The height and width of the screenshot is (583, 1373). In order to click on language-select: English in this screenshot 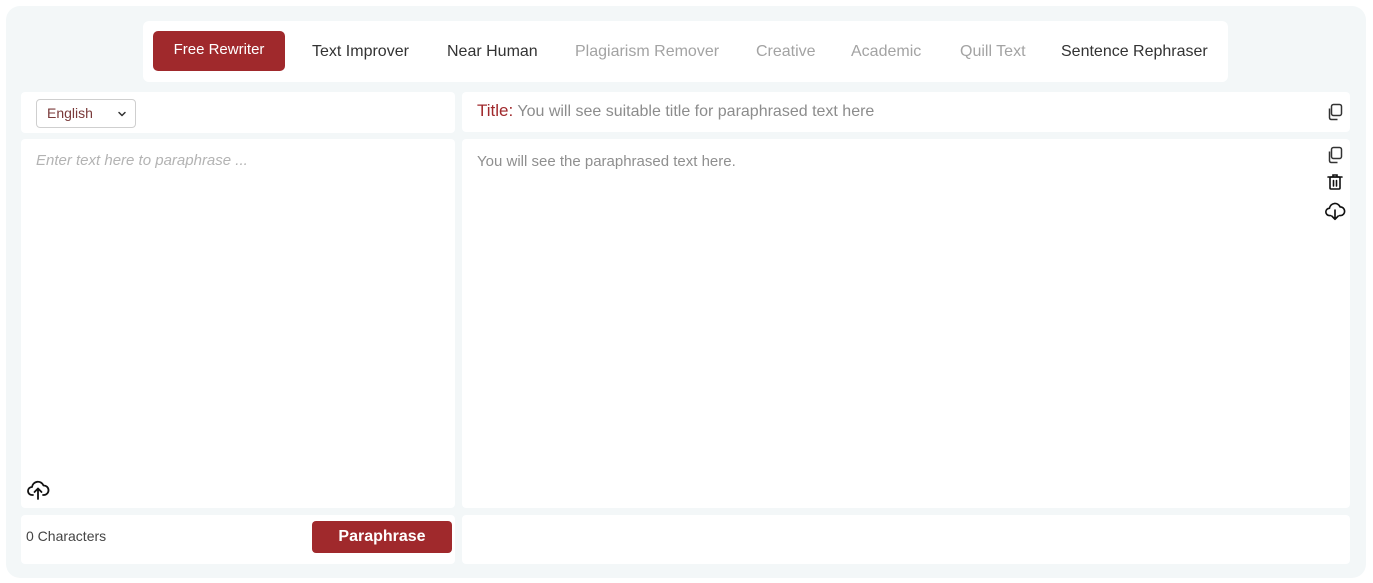, I will do `click(86, 113)`.